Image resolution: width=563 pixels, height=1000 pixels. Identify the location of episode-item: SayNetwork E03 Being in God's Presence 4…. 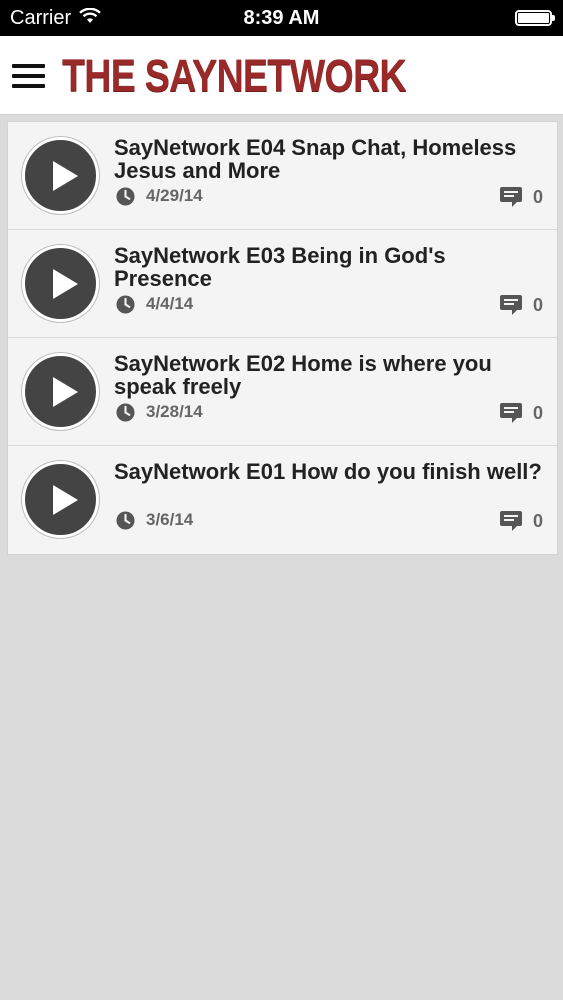
(282, 284).